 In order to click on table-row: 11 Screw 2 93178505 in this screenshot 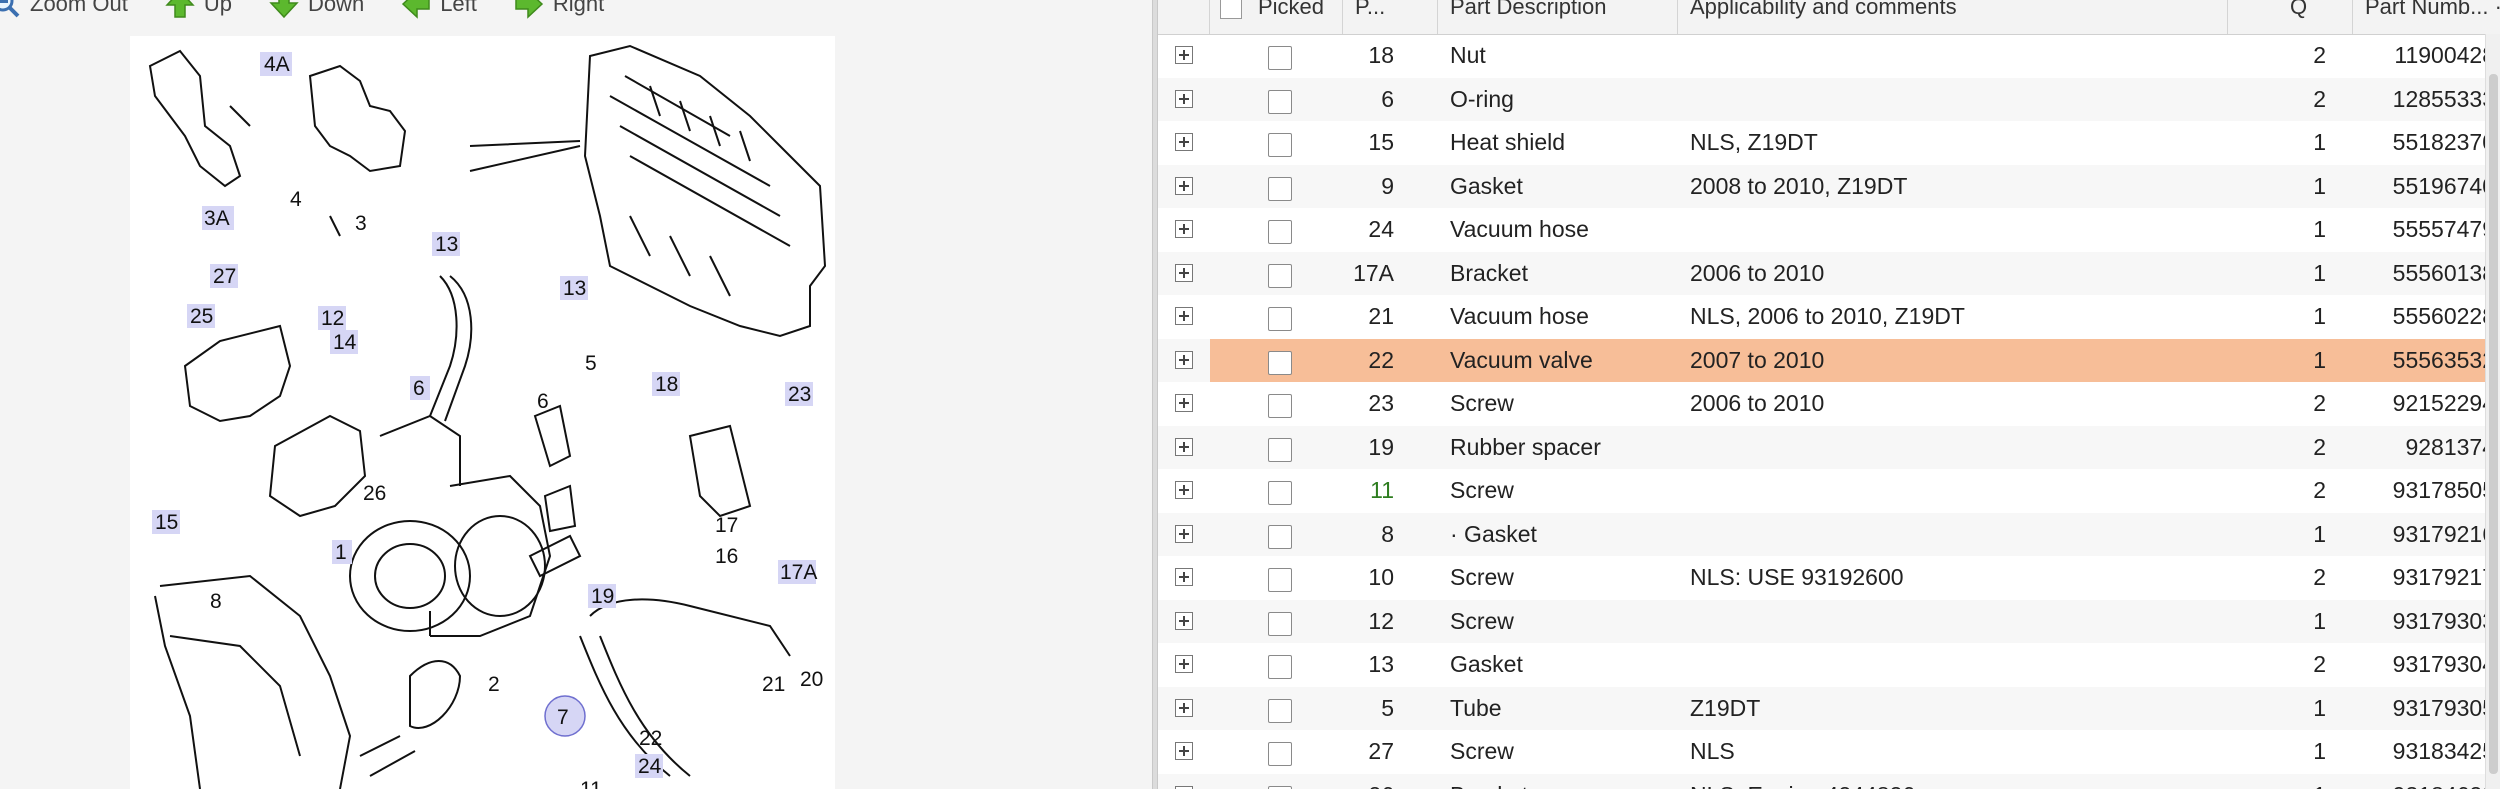, I will do `click(1829, 491)`.